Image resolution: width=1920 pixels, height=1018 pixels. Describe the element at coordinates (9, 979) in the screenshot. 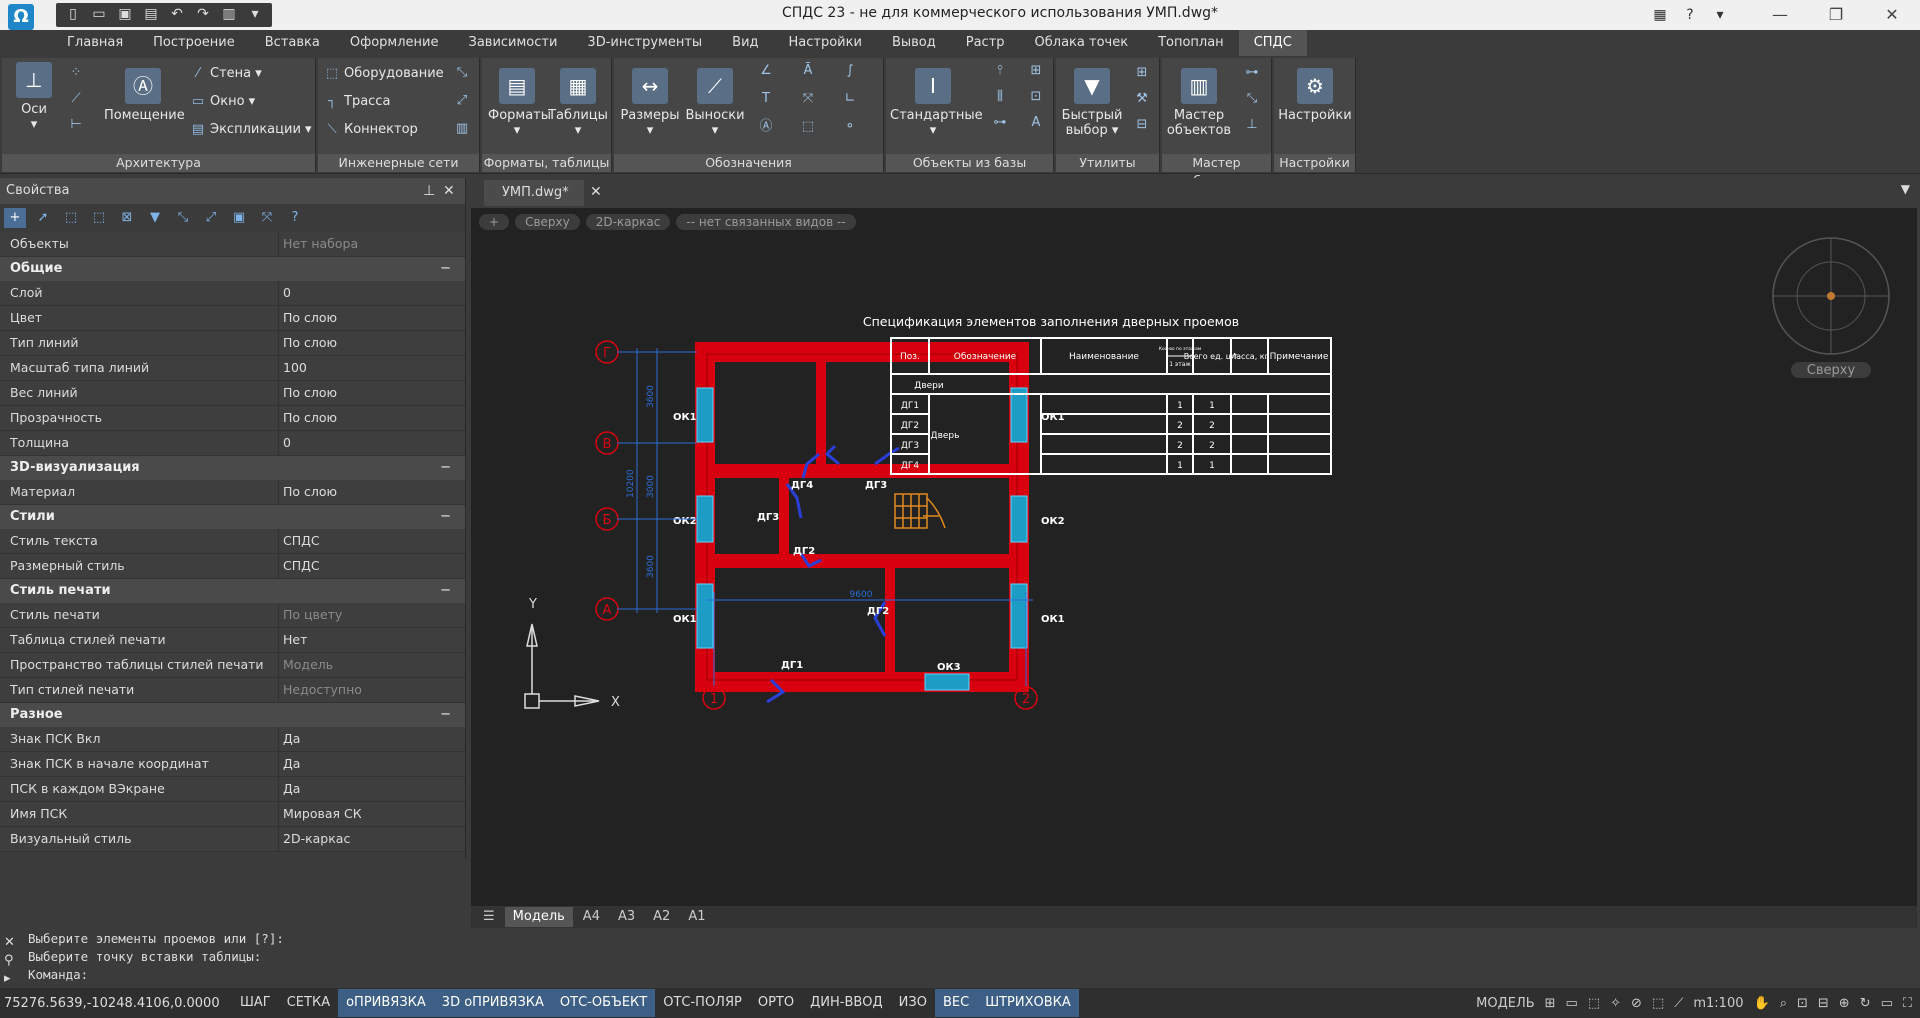

I see `recent-icon: ▸` at that location.